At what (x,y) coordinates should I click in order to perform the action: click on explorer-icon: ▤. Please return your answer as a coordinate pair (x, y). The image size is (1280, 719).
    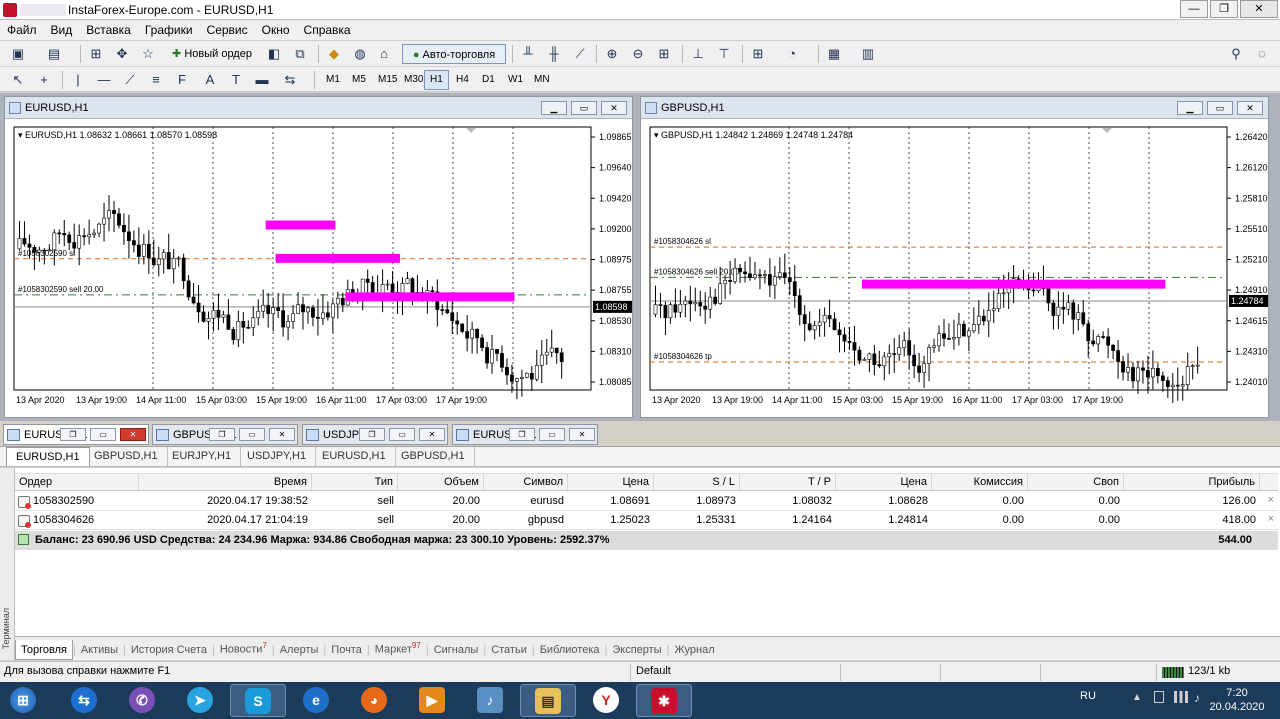
    Looking at the image, I should click on (548, 700).